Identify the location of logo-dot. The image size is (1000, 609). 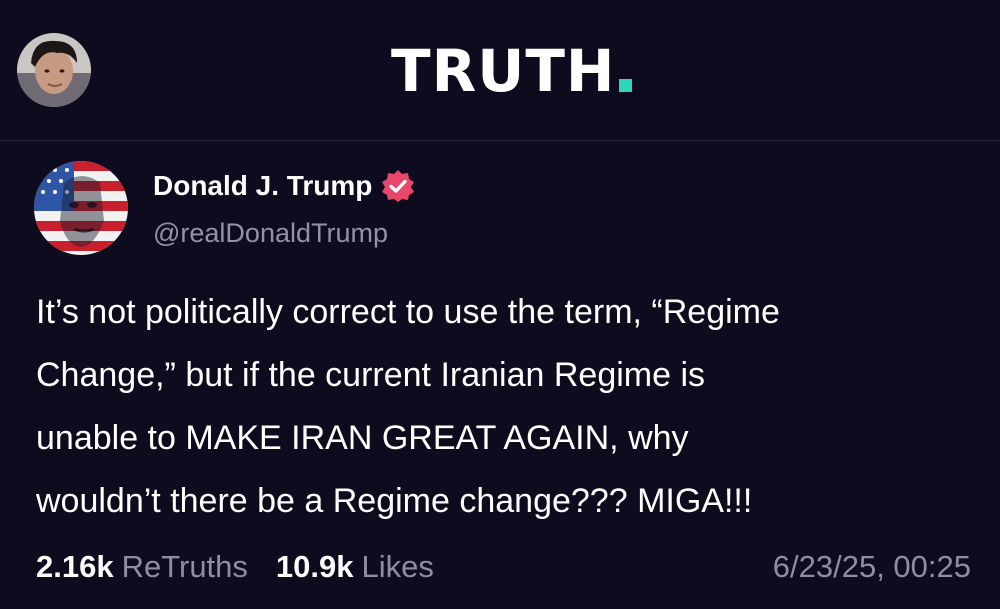
(626, 85).